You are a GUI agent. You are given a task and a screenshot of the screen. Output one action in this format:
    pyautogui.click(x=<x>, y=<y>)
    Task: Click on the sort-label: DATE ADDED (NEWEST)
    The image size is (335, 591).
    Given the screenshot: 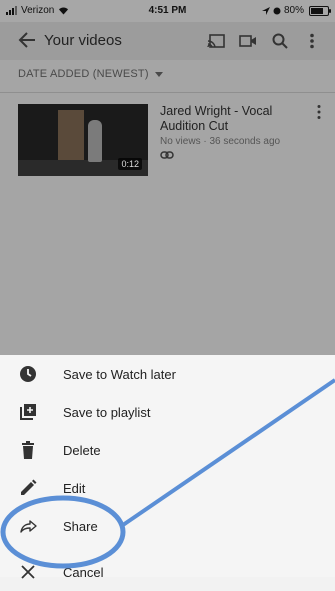 What is the action you would take?
    pyautogui.click(x=83, y=74)
    